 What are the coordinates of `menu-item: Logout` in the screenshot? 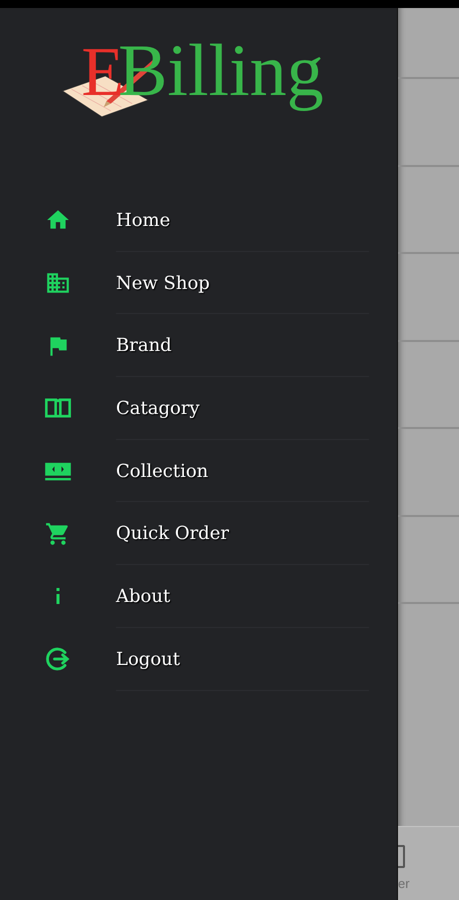 It's located at (148, 659).